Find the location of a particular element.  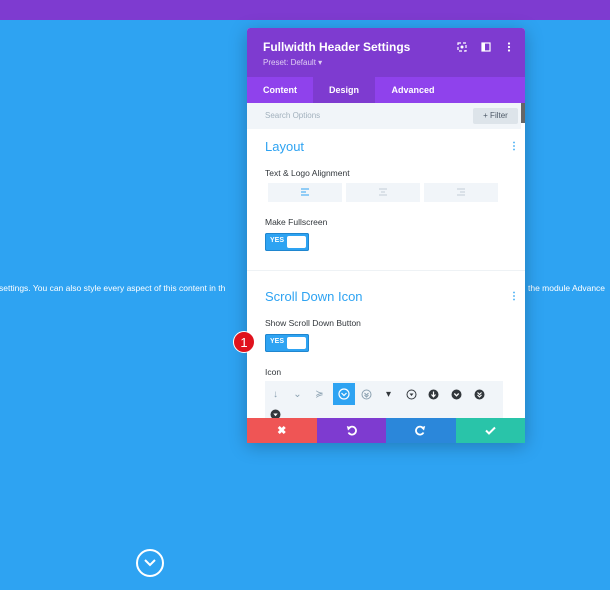

chevron-down-icon: ⌄ is located at coordinates (297, 394).